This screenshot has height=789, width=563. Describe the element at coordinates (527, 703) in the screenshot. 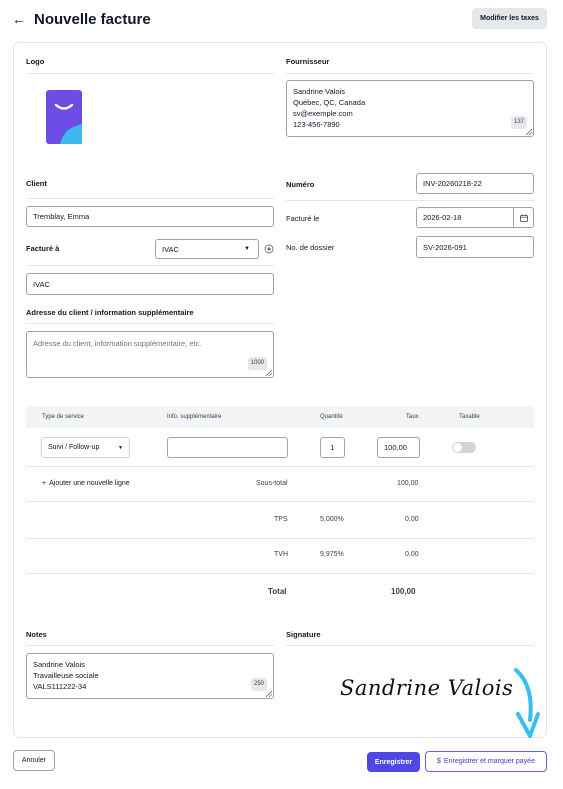

I see `arrow-down-icon` at that location.